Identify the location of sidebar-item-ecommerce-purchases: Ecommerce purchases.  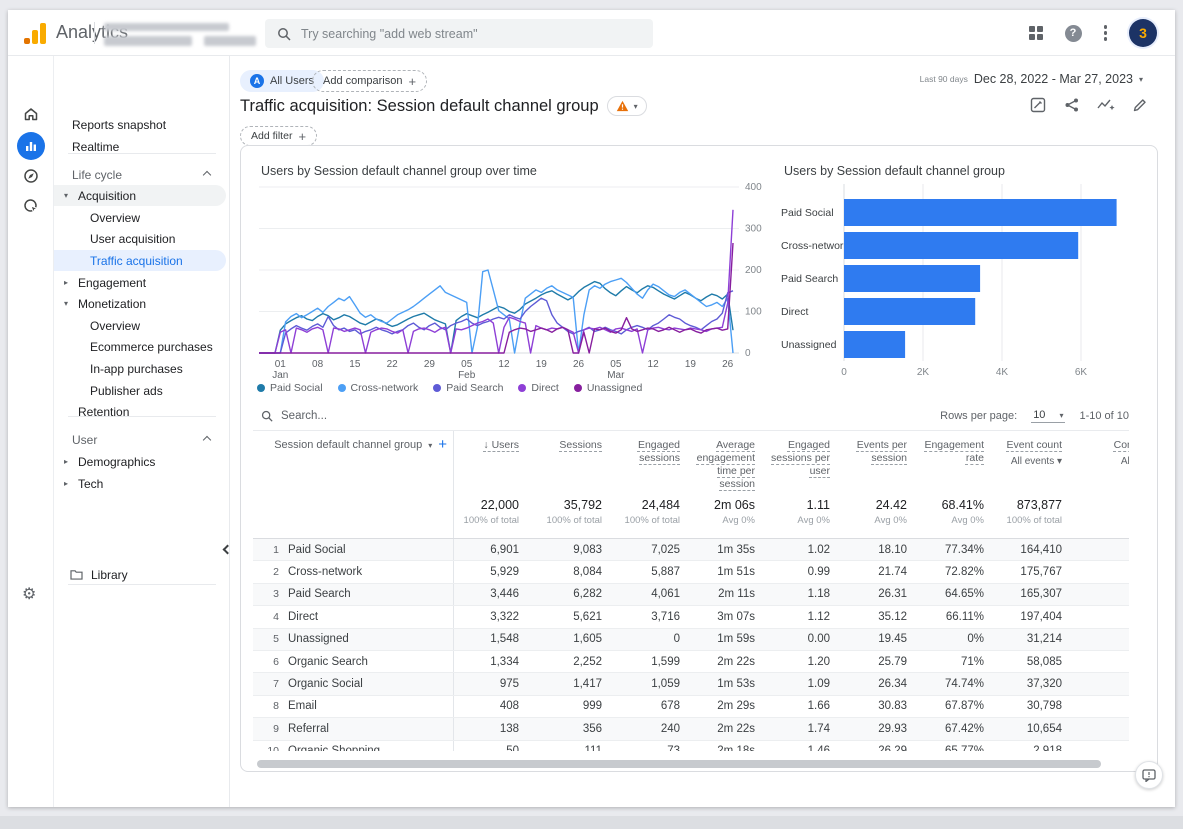
(140, 346).